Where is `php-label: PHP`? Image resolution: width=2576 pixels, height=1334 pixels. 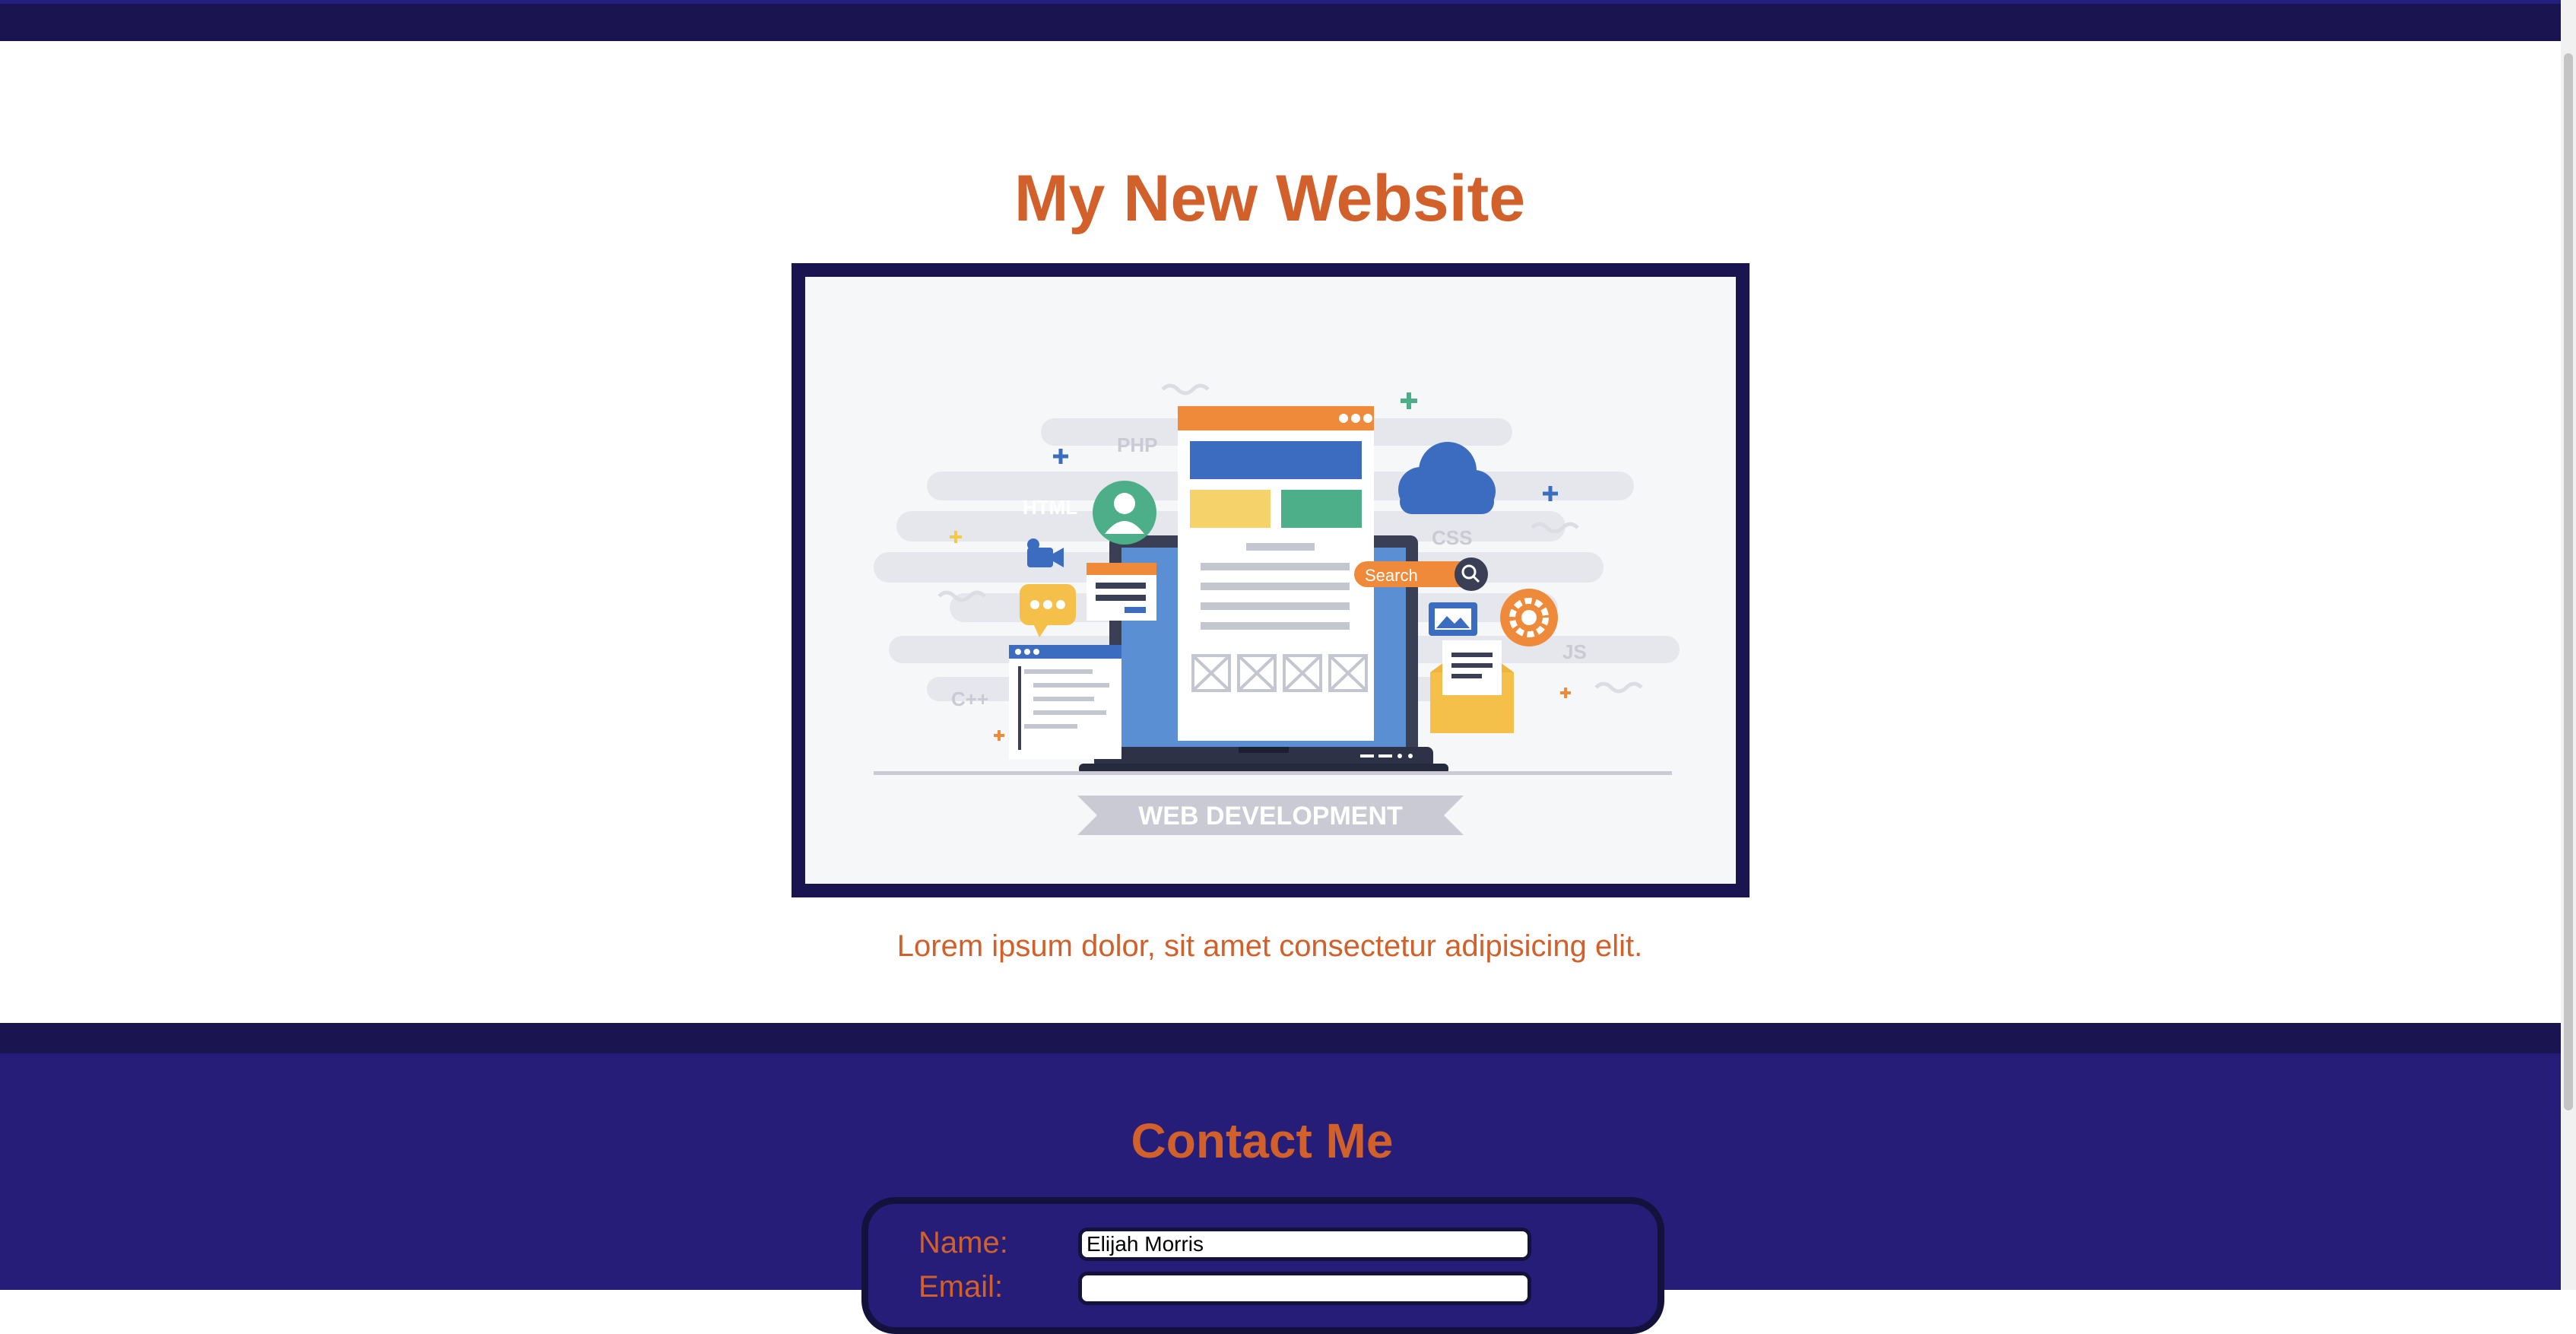 php-label: PHP is located at coordinates (1137, 445).